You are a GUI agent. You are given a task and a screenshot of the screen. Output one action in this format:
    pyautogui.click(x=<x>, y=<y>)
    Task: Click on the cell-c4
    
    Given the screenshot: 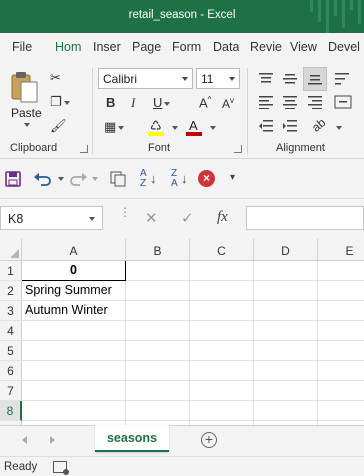 What is the action you would take?
    pyautogui.click(x=222, y=331)
    